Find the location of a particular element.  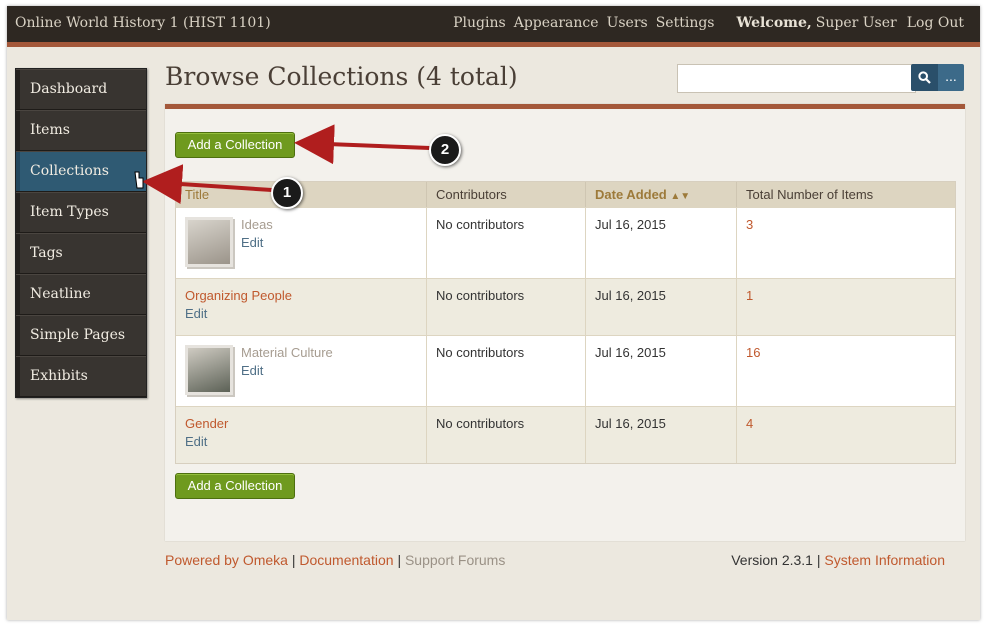

title-cell: Gender Edit is located at coordinates (301, 435).